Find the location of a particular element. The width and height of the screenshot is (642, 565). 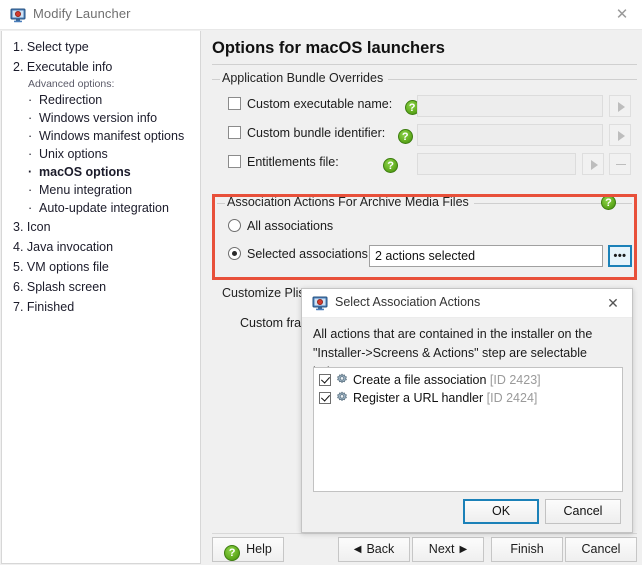

sidebar-item-finished: 7. Finished is located at coordinates (101, 307).